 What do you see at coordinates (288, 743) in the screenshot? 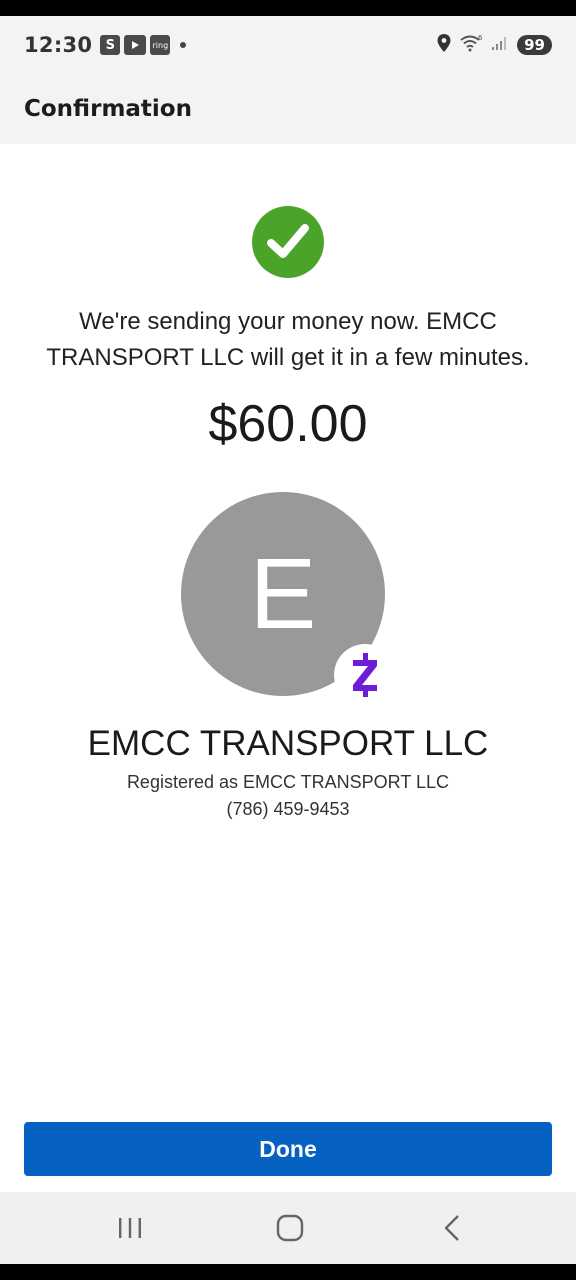
I see `recipient-name: EMCC TRANSPORT LLC` at bounding box center [288, 743].